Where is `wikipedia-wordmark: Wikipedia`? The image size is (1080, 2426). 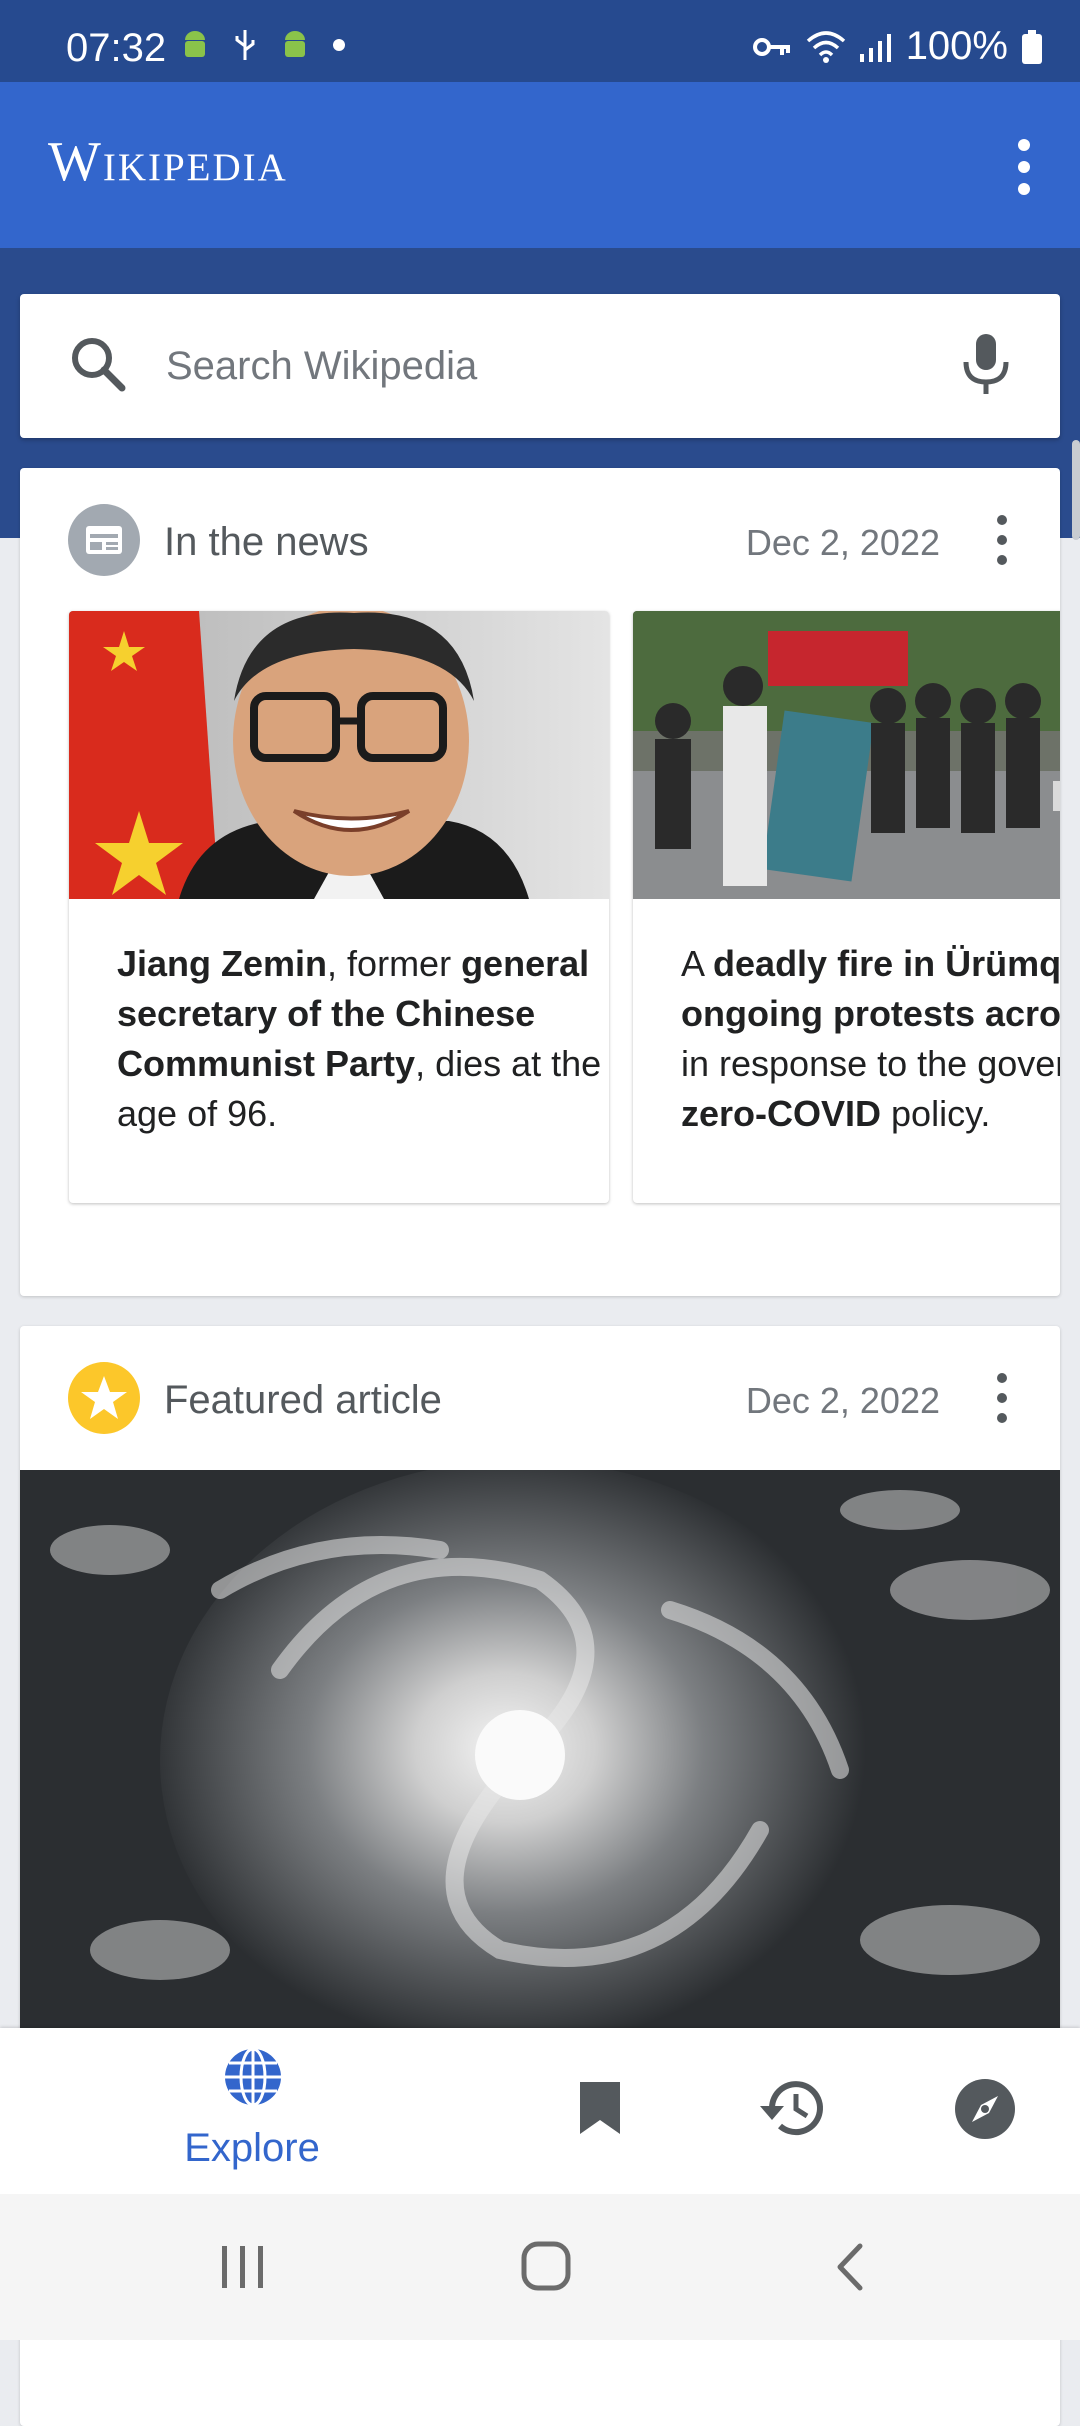 wikipedia-wordmark: Wikipedia is located at coordinates (168, 162).